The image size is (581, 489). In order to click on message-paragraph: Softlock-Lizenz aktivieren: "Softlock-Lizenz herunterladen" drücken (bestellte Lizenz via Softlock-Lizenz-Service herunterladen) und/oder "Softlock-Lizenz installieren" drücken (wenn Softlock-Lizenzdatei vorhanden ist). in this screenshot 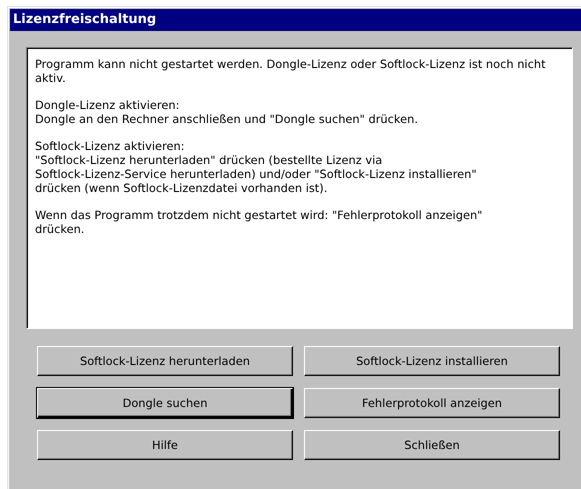, I will do `click(256, 167)`.